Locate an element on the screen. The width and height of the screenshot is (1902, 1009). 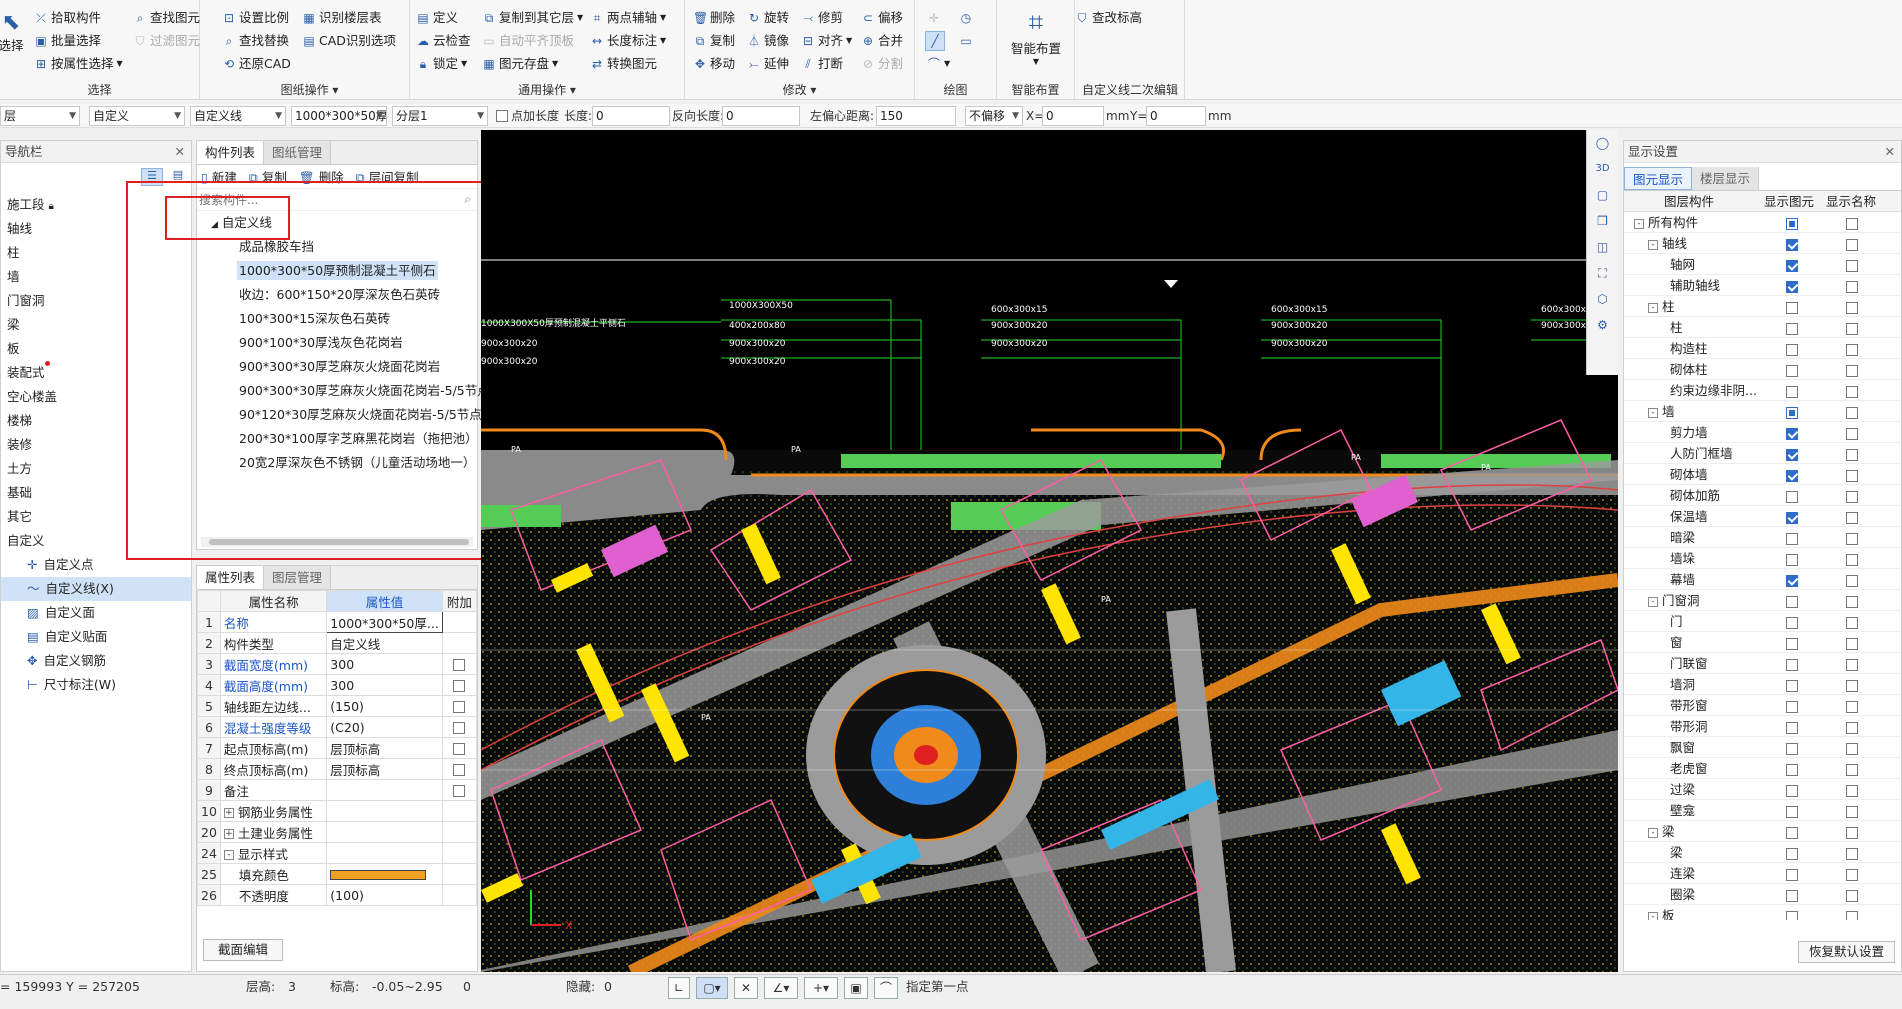
tab-drawing-management: 图纸管理 is located at coordinates (298, 152).